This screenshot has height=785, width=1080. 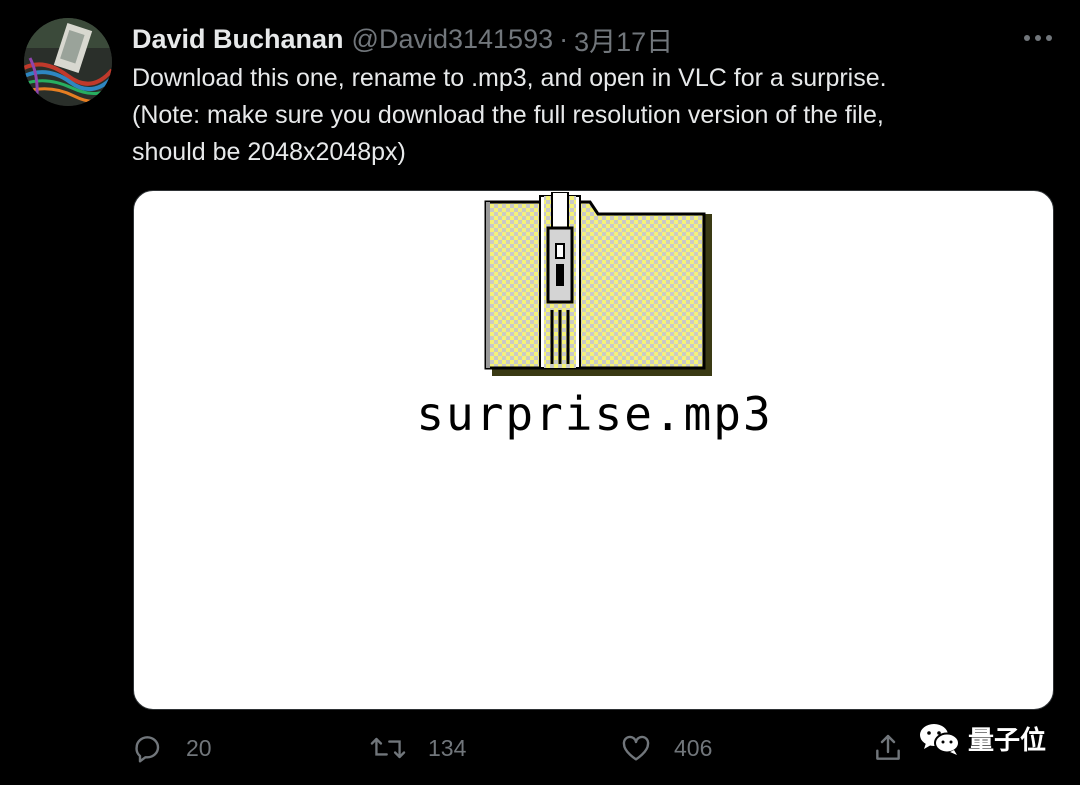 What do you see at coordinates (147, 749) in the screenshot?
I see `reply-icon` at bounding box center [147, 749].